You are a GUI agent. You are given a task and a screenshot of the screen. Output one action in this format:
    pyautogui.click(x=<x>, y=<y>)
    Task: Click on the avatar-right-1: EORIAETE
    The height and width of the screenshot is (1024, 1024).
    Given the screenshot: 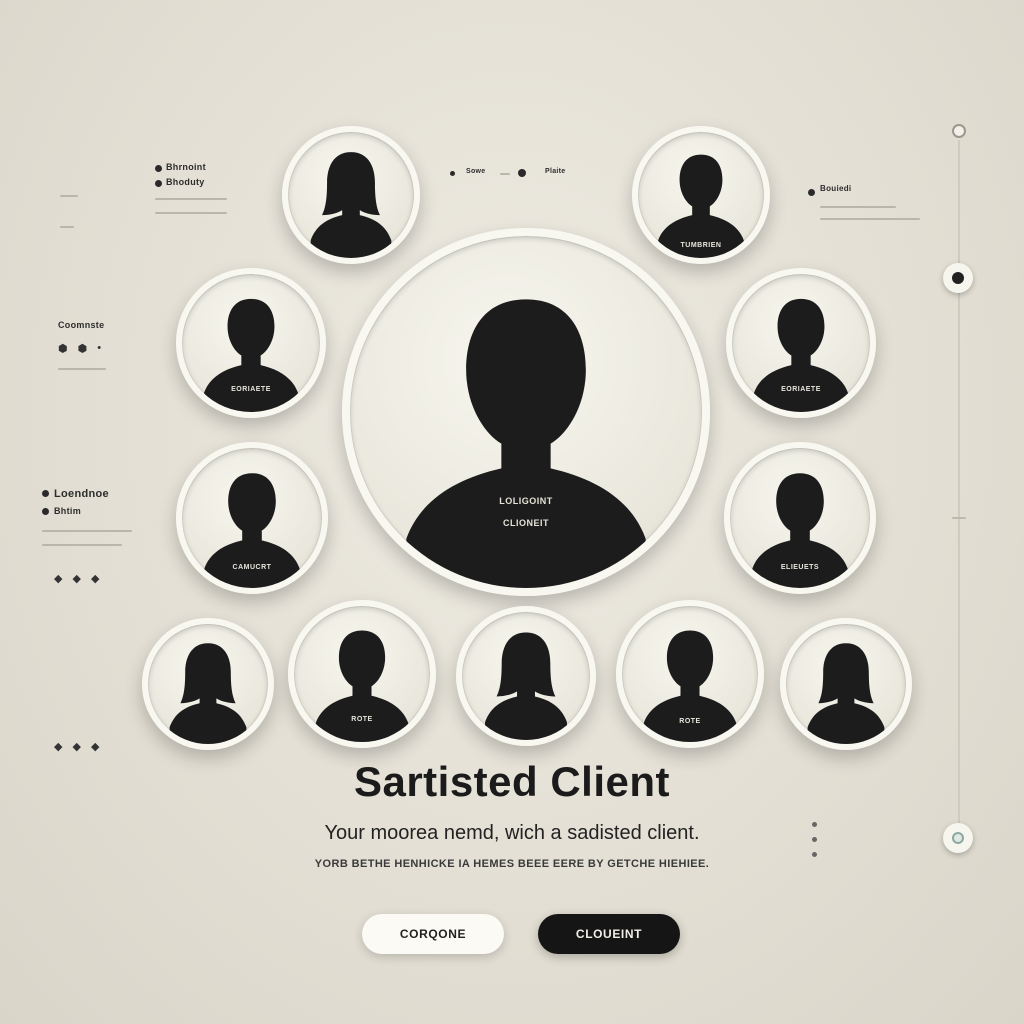 What is the action you would take?
    pyautogui.click(x=801, y=343)
    